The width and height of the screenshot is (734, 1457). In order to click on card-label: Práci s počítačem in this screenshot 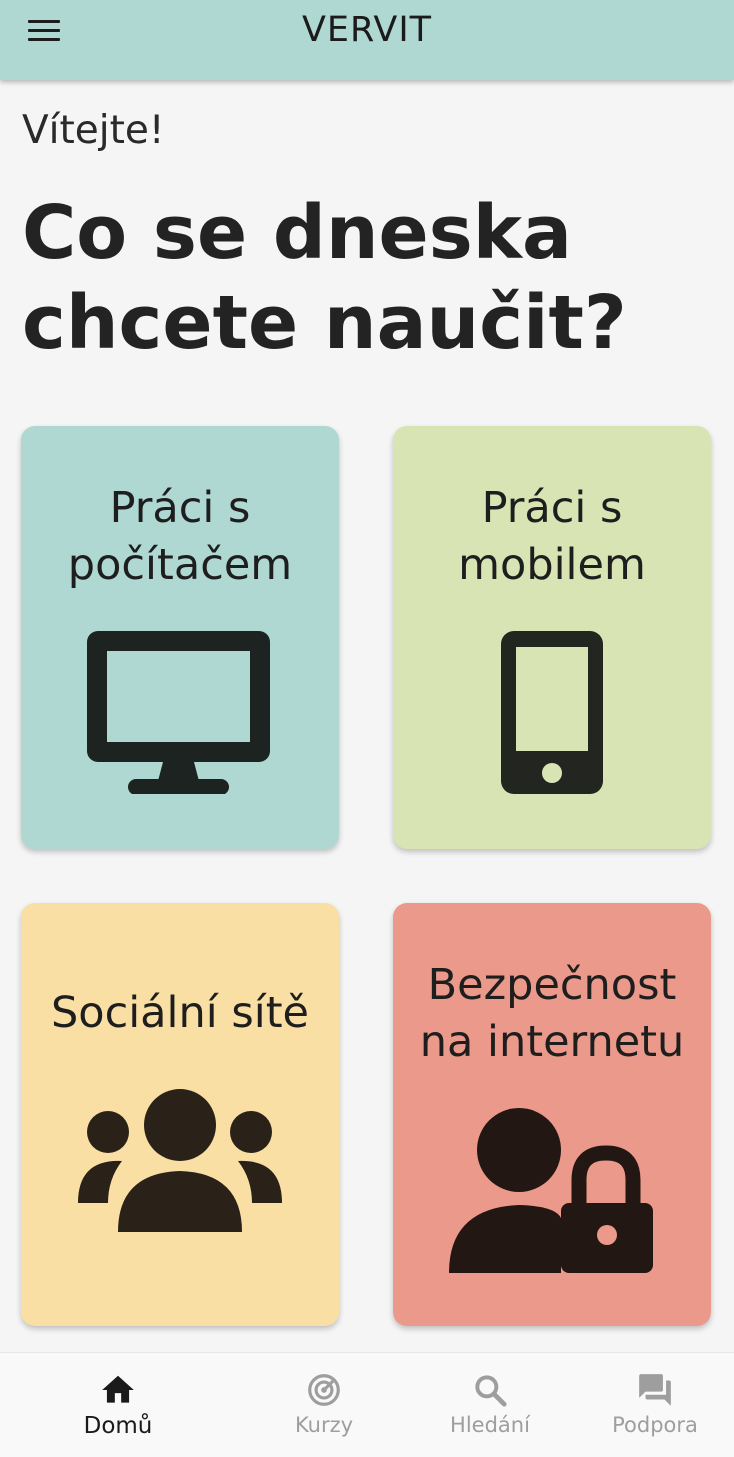, I will do `click(180, 537)`.